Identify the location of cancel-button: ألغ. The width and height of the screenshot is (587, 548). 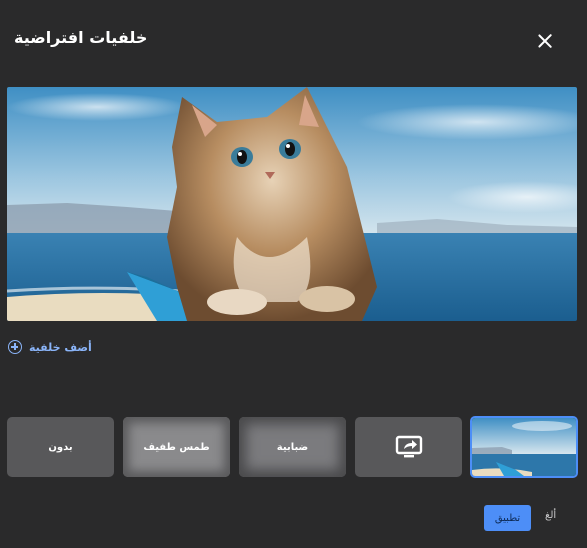
(550, 515).